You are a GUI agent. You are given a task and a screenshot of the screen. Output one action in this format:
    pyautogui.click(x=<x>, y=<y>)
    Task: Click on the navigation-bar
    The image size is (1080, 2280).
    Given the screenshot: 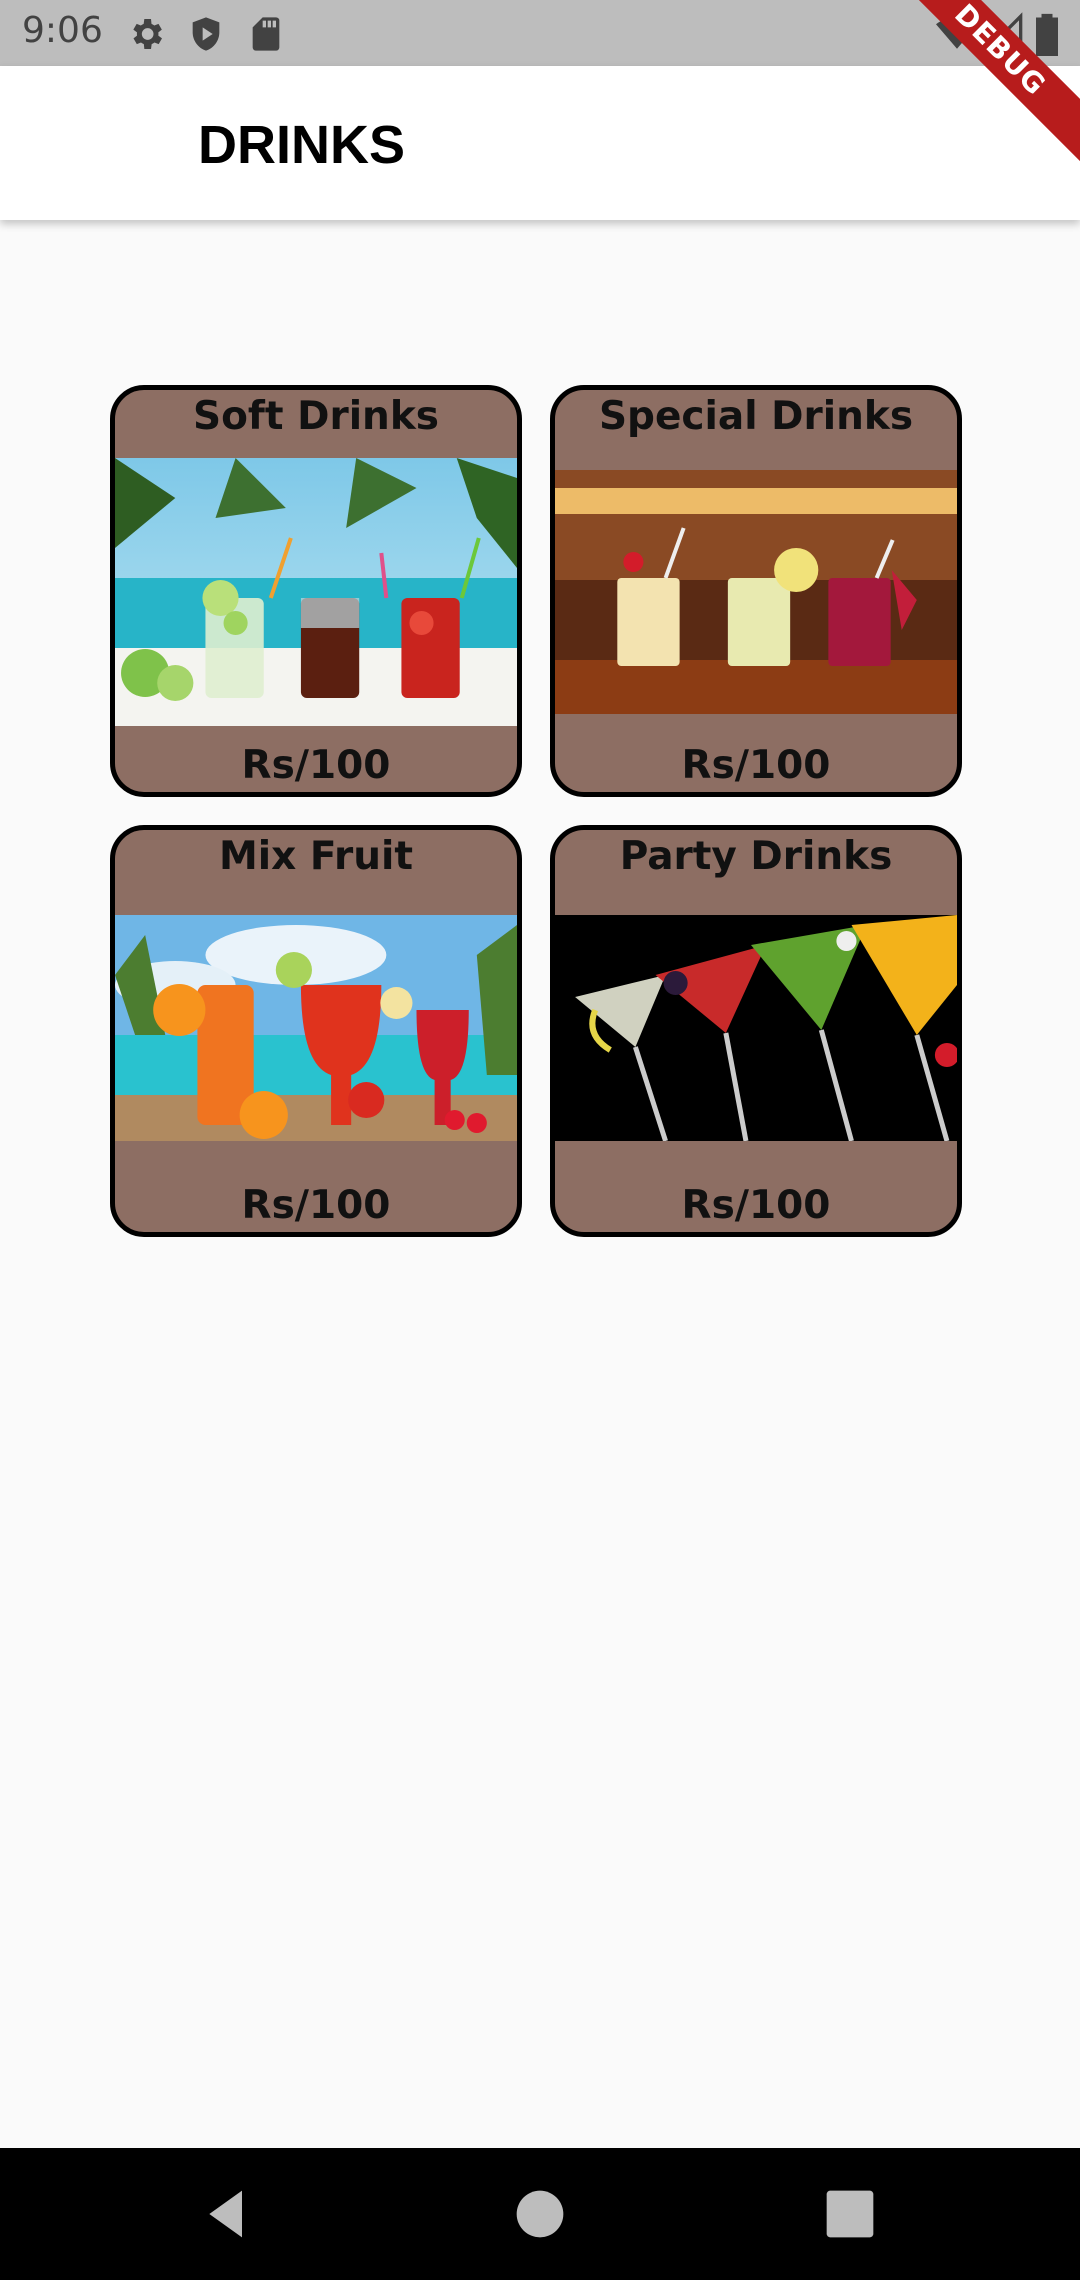 What is the action you would take?
    pyautogui.click(x=540, y=2214)
    